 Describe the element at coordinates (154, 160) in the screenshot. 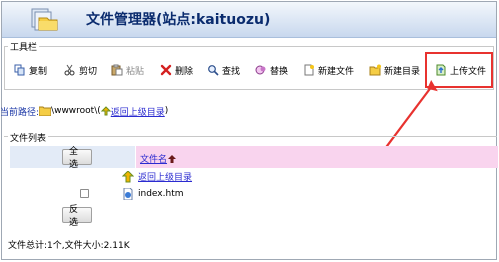

I see `filename-column-label: 文件名` at that location.